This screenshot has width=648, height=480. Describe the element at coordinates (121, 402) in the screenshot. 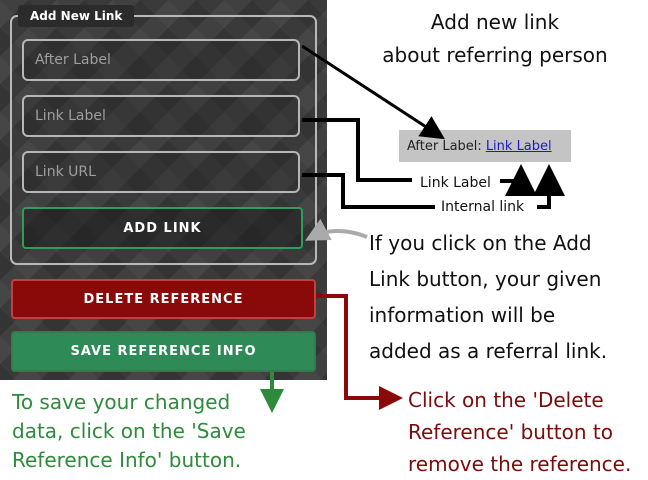

I see `save-note-line1: To save your changed` at that location.